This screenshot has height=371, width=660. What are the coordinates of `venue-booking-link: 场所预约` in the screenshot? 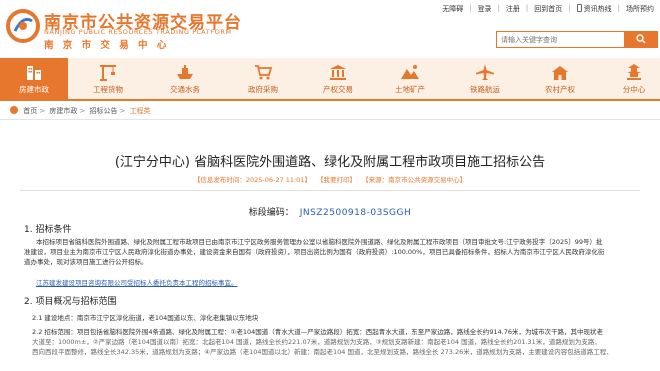 It's located at (640, 9).